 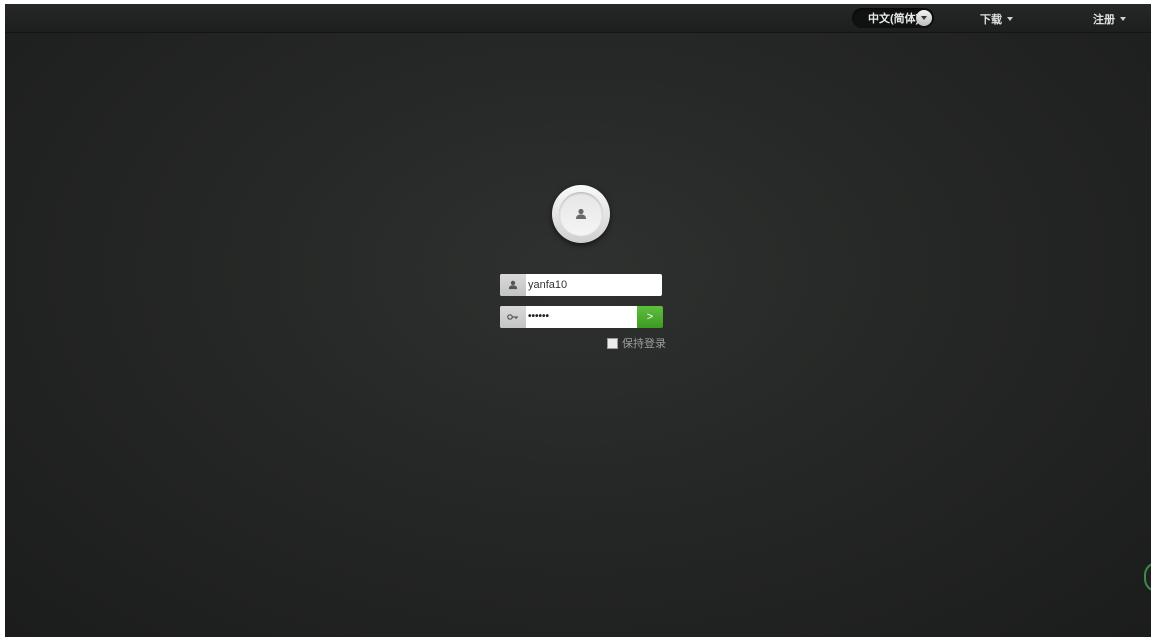 What do you see at coordinates (568, 317) in the screenshot?
I see `password-field: ••••••` at bounding box center [568, 317].